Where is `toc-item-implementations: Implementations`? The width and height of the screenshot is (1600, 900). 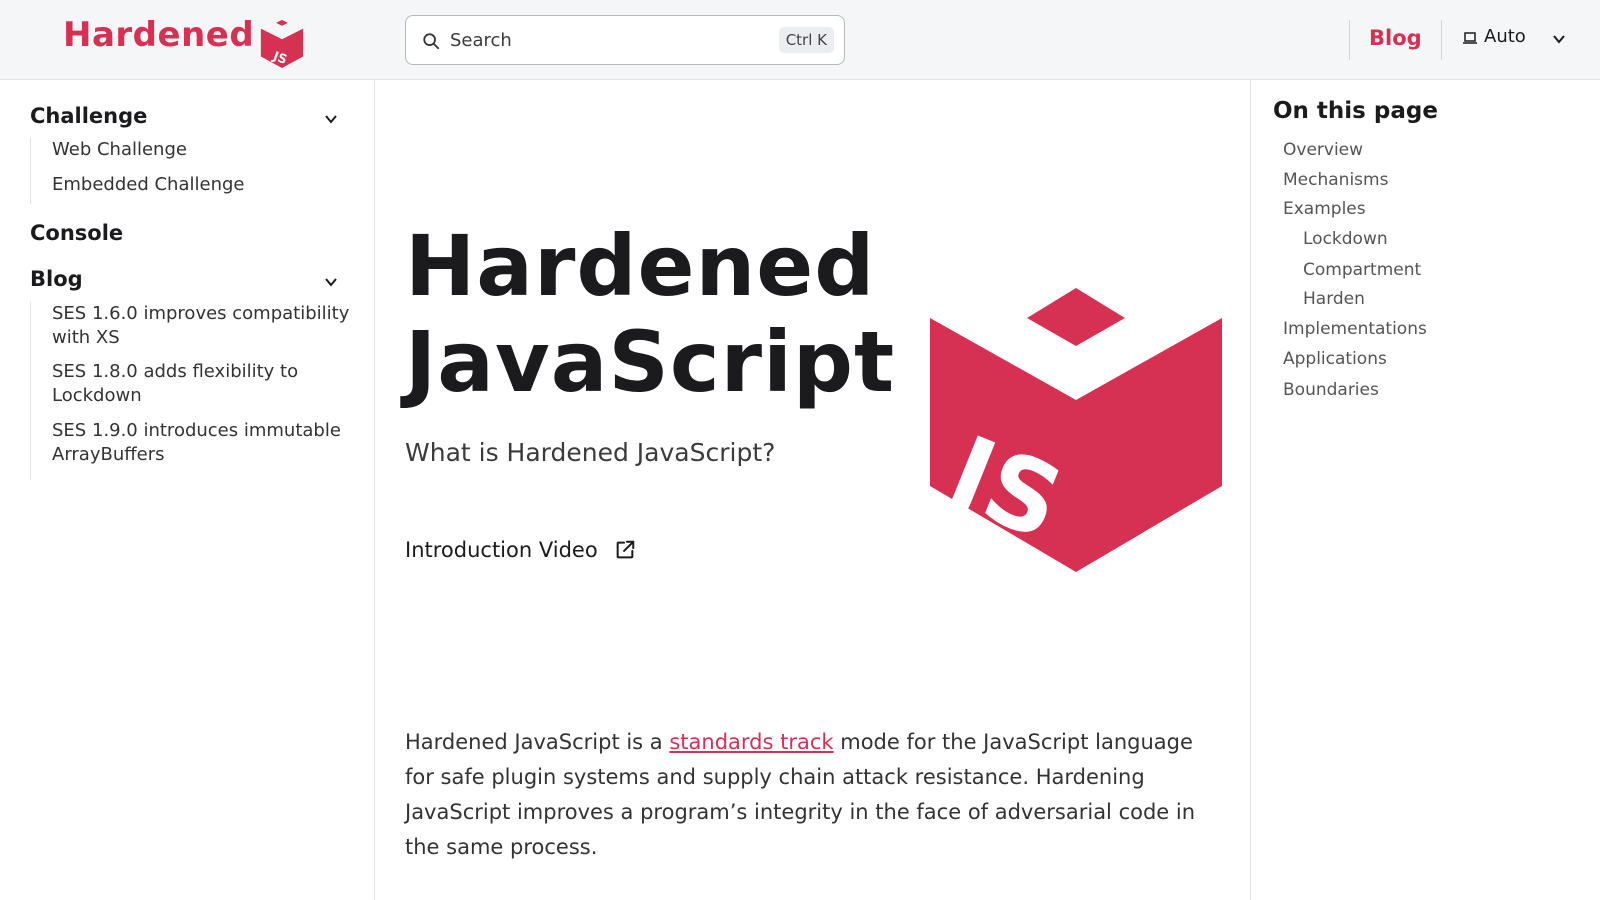 toc-item-implementations: Implementations is located at coordinates (1355, 329).